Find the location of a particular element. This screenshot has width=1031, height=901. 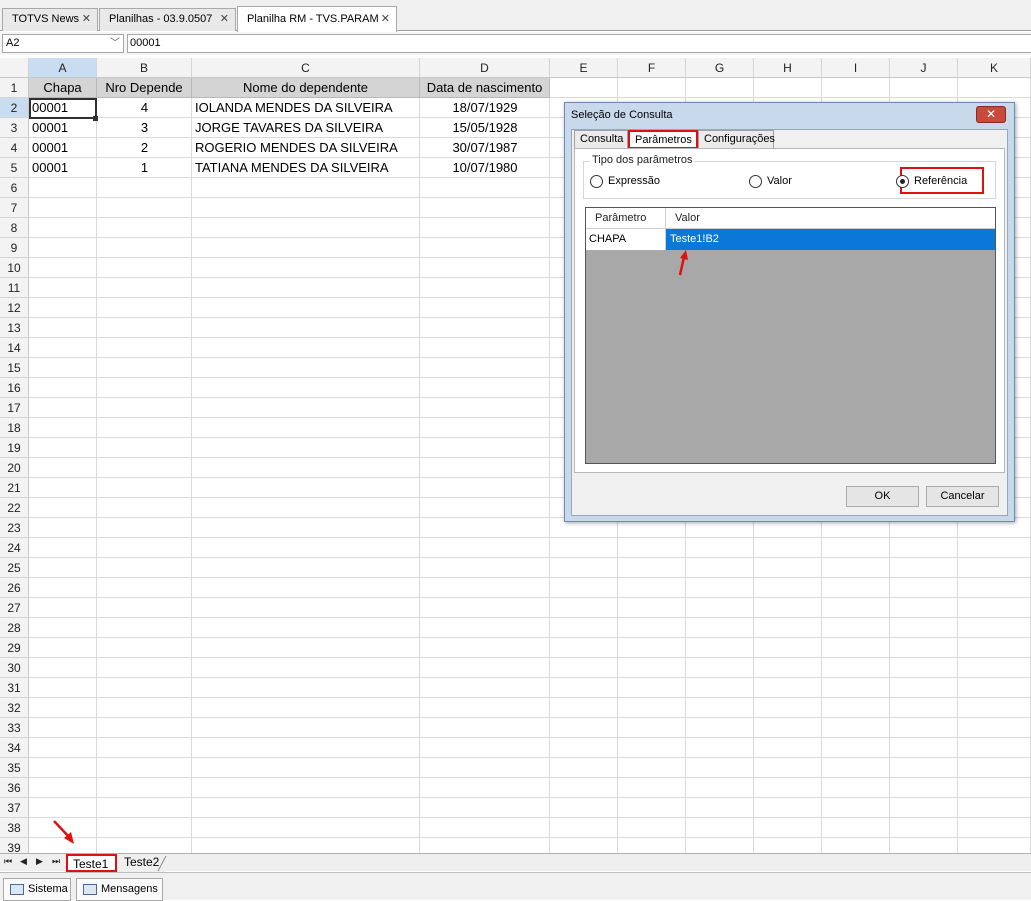

table-cell: TATIANA MENDES DA SILVEIRA is located at coordinates (306, 168).